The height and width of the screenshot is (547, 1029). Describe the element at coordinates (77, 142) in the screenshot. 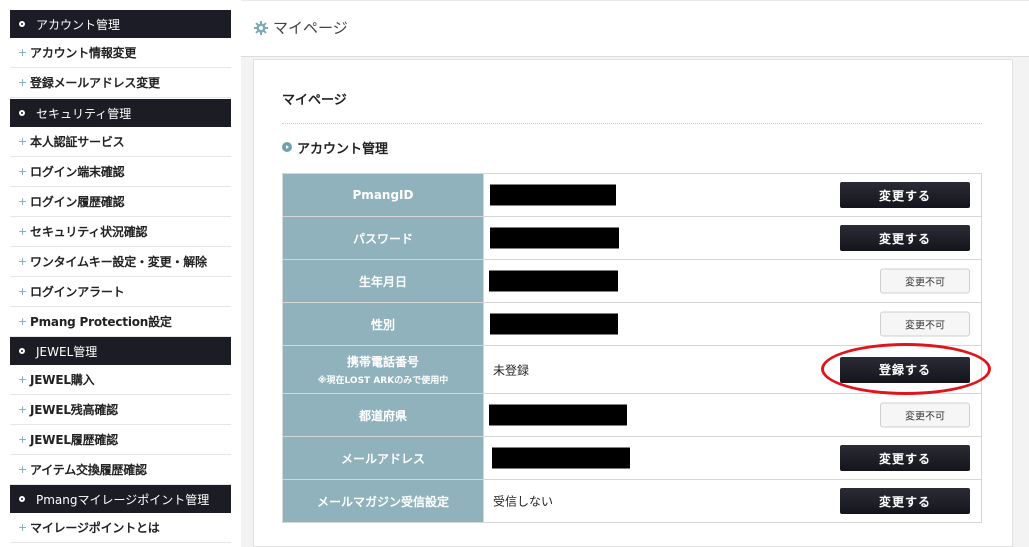

I see `sidebar-item-label: 本人認証サービス` at that location.